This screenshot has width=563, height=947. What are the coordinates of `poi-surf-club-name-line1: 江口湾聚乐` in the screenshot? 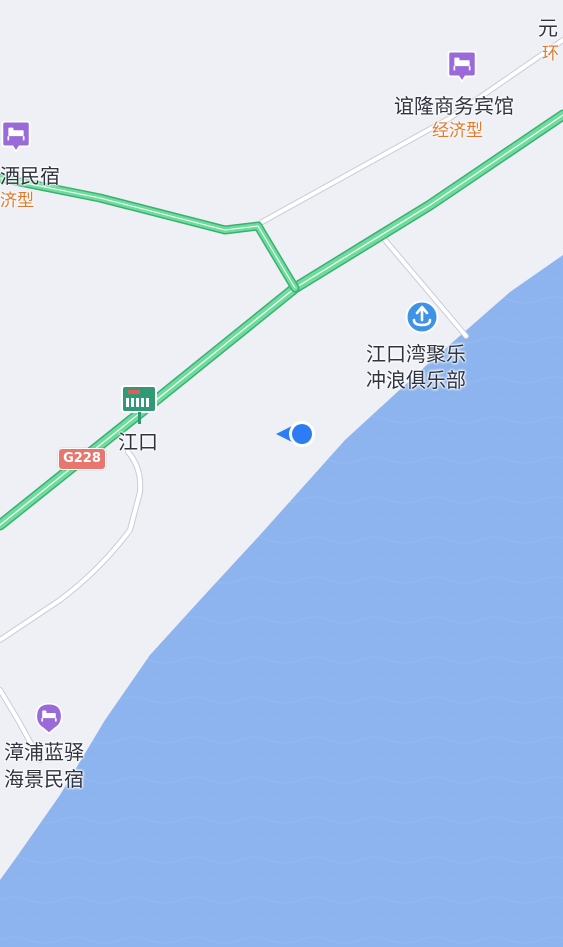 It's located at (416, 354).